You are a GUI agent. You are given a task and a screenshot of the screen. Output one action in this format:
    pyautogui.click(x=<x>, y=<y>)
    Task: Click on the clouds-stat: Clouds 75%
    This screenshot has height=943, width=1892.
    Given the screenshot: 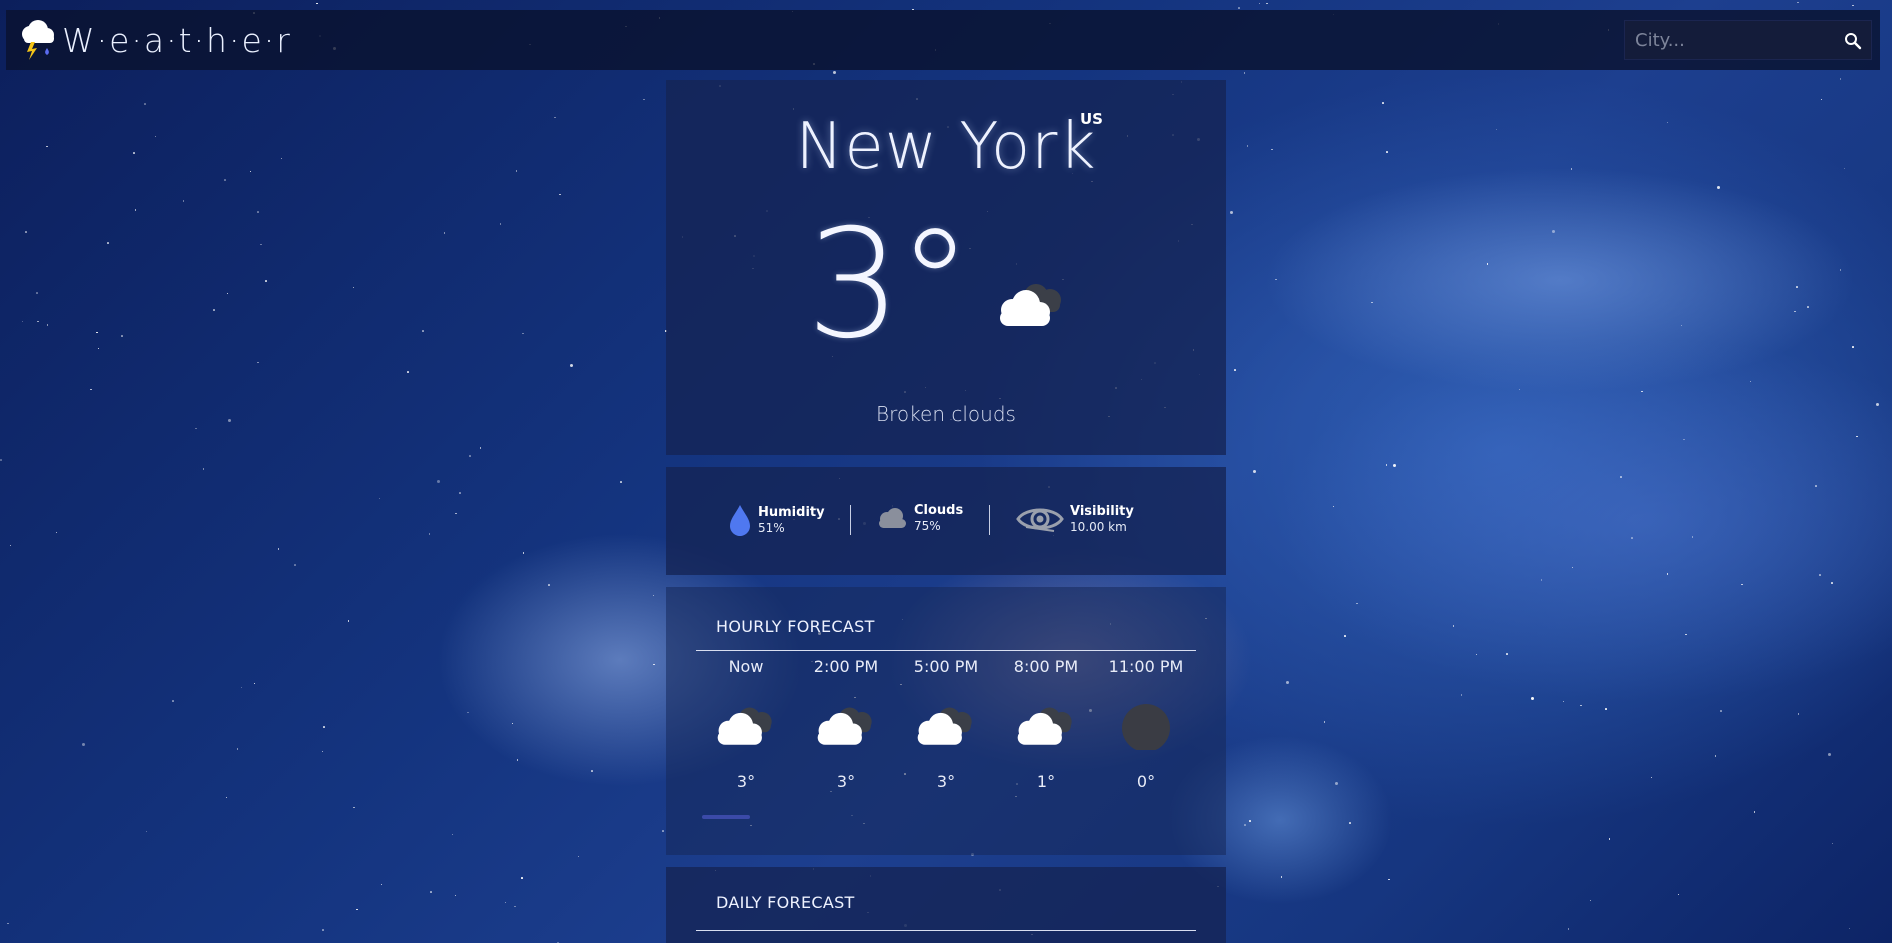 What is the action you would take?
    pyautogui.click(x=919, y=518)
    